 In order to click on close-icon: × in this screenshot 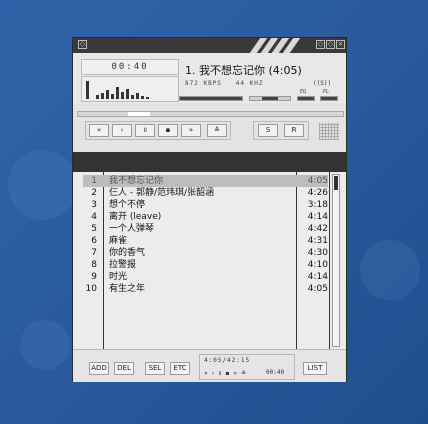, I will do `click(340, 44)`.